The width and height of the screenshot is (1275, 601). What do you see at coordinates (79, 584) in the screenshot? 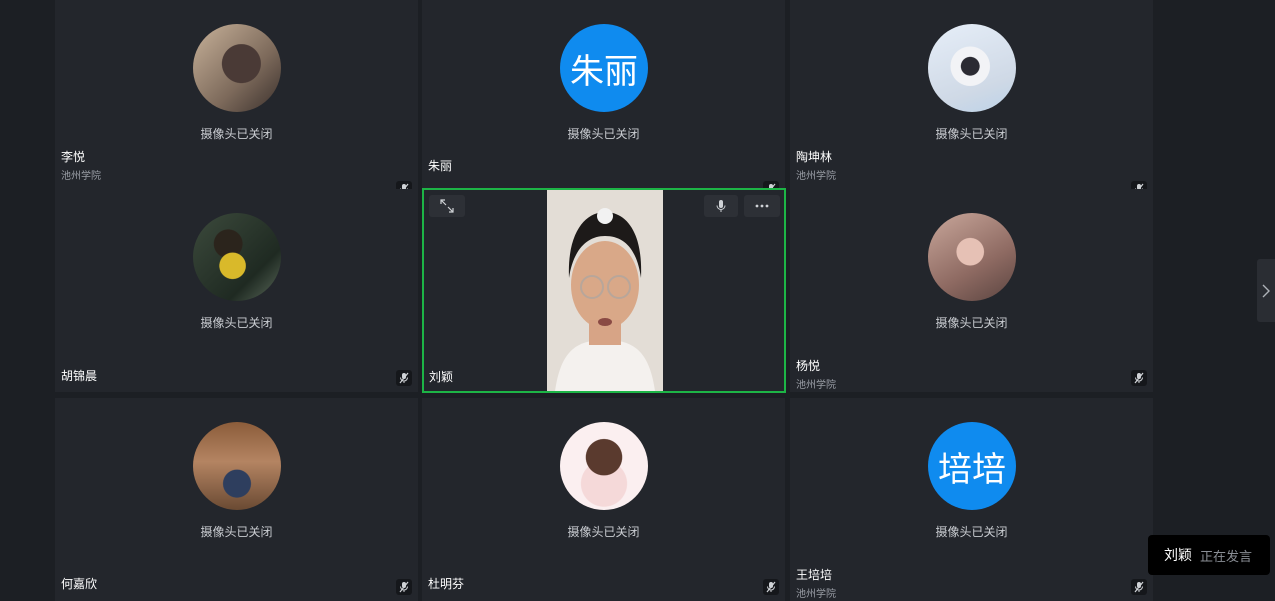
I see `participant-name: 何嘉欣` at bounding box center [79, 584].